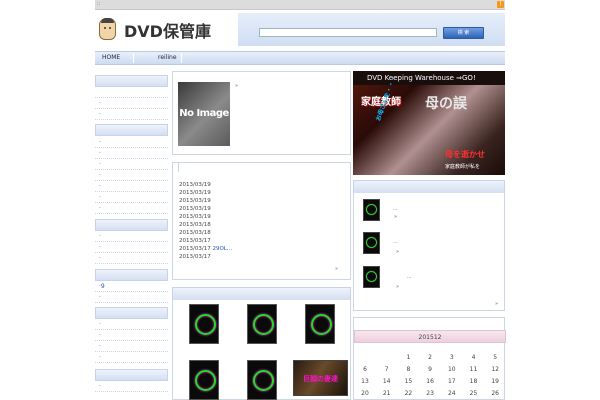  Describe the element at coordinates (430, 336) in the screenshot. I see `calendar-title: 201512` at that location.